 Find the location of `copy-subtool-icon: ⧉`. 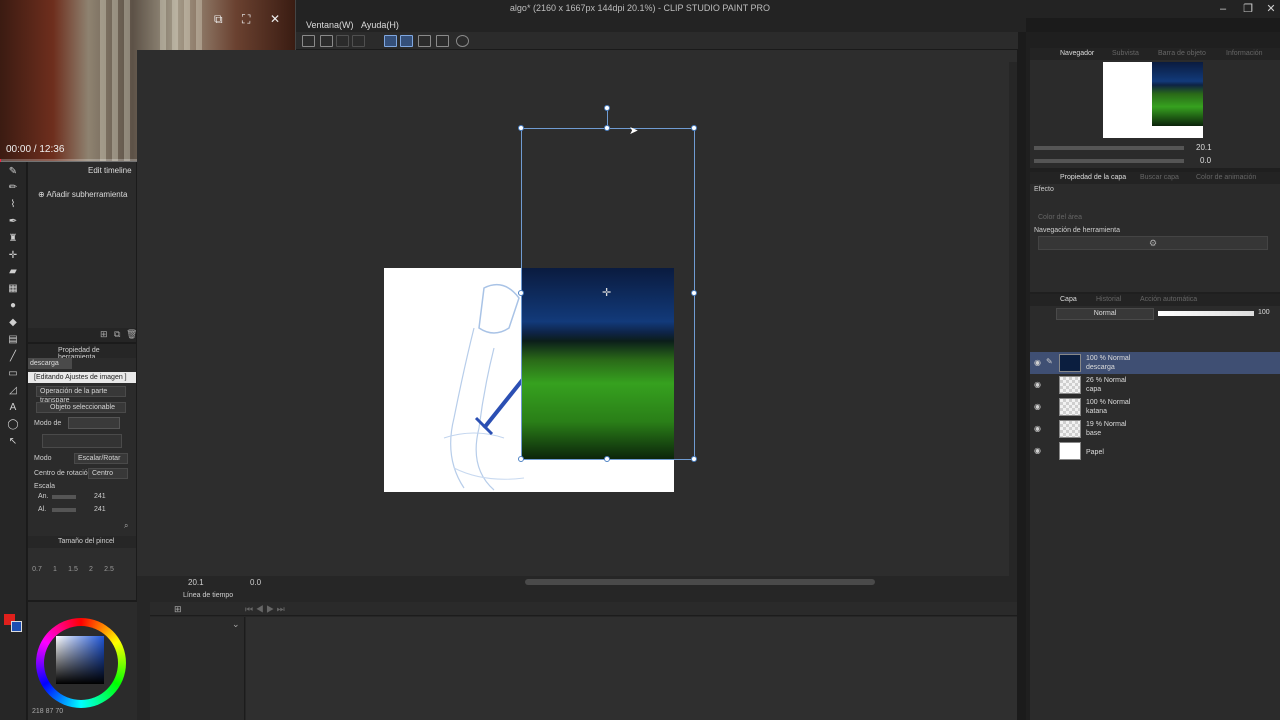

copy-subtool-icon: ⧉ is located at coordinates (117, 334).